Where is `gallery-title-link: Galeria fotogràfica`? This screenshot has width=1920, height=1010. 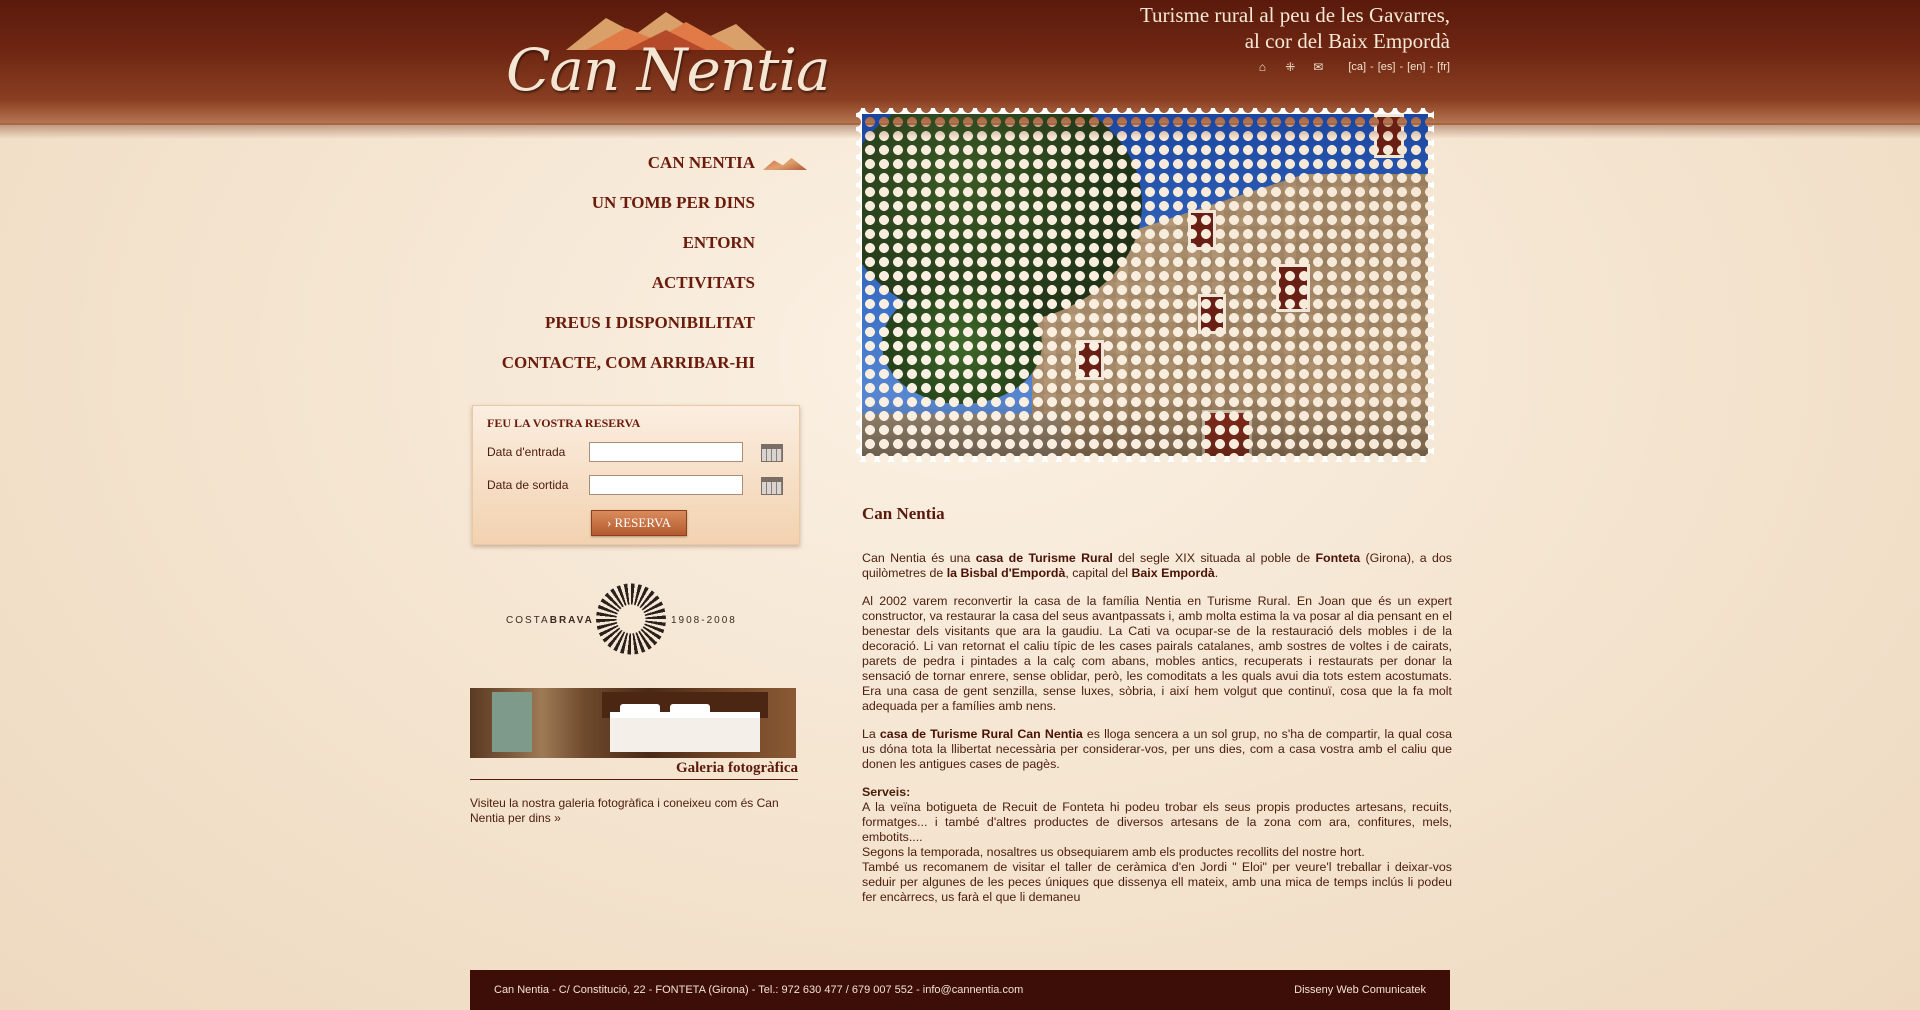
gallery-title-link: Galeria fotogràfica is located at coordinates (634, 770).